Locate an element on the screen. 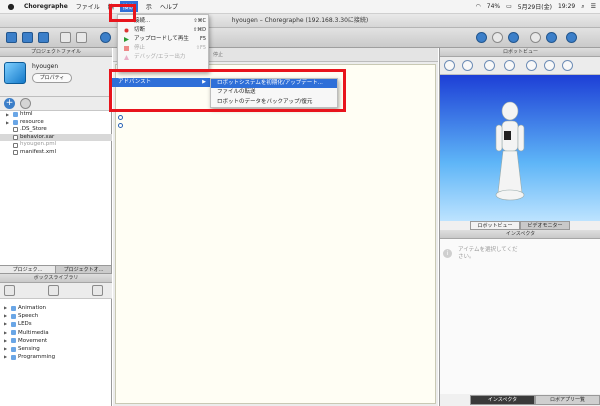  project-cube-icon is located at coordinates (15, 73).